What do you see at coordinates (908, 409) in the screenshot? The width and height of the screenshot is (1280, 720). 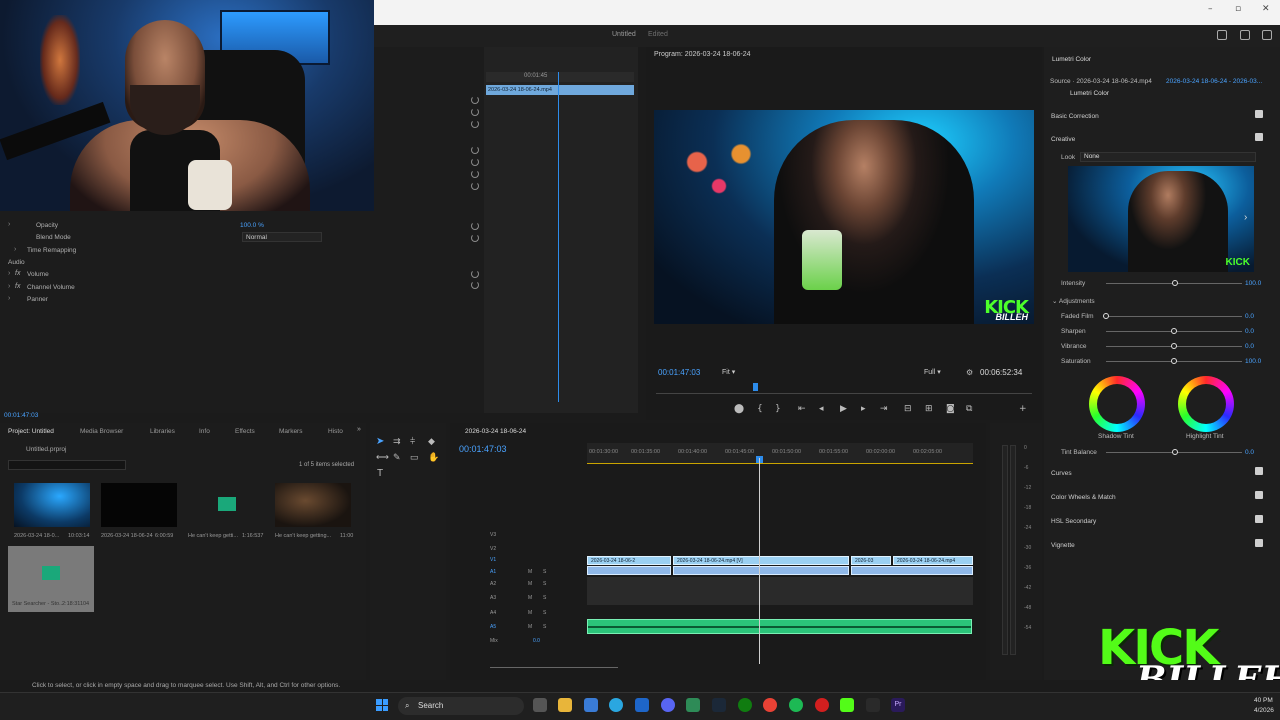 I see `lift-icon: ⊟` at bounding box center [908, 409].